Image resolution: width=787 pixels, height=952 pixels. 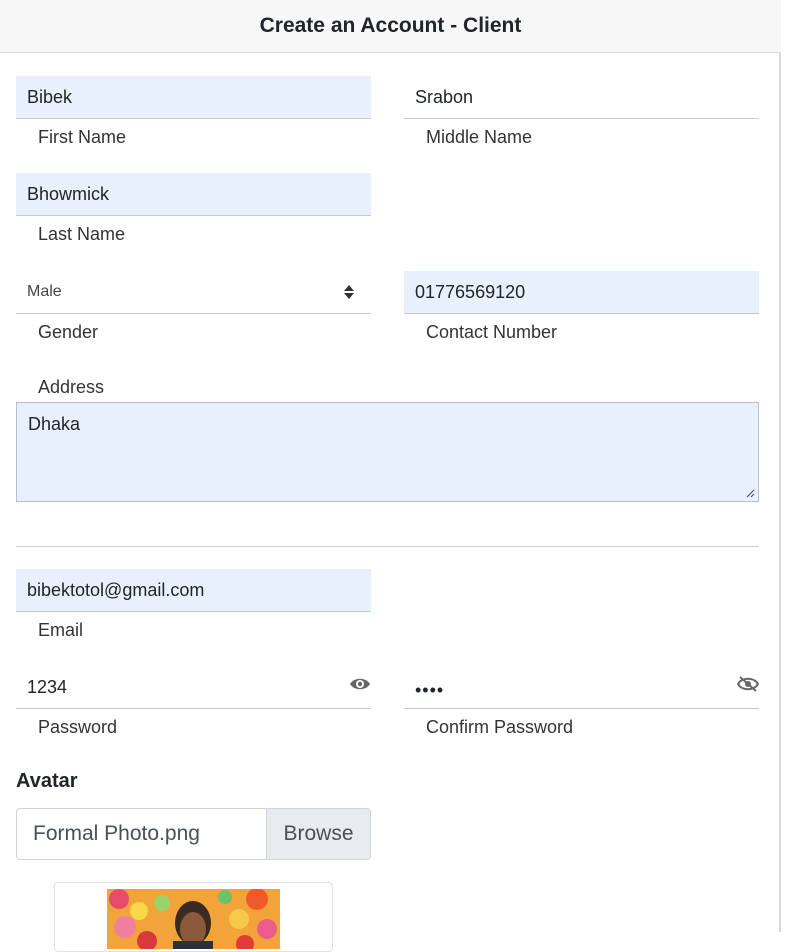 I want to click on confirm-password-value: ••••, so click(x=430, y=690).